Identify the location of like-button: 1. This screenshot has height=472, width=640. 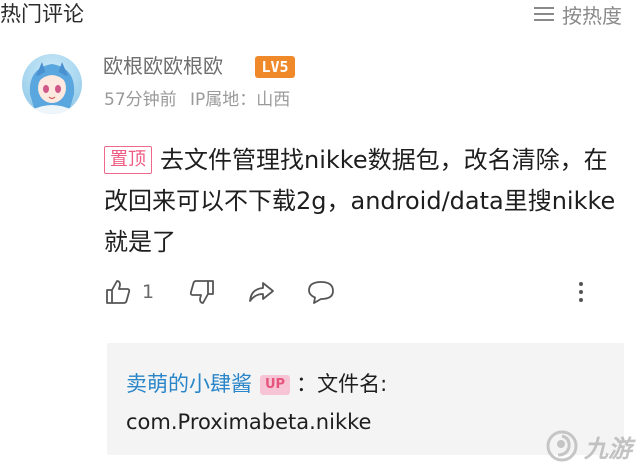
(129, 292).